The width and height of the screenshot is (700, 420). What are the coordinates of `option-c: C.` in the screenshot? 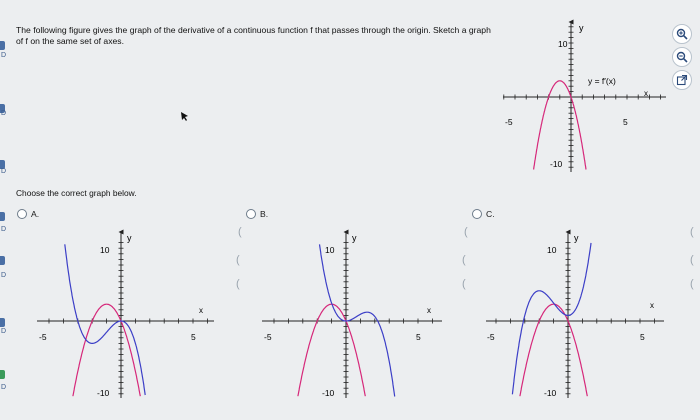 It's located at (483, 214).